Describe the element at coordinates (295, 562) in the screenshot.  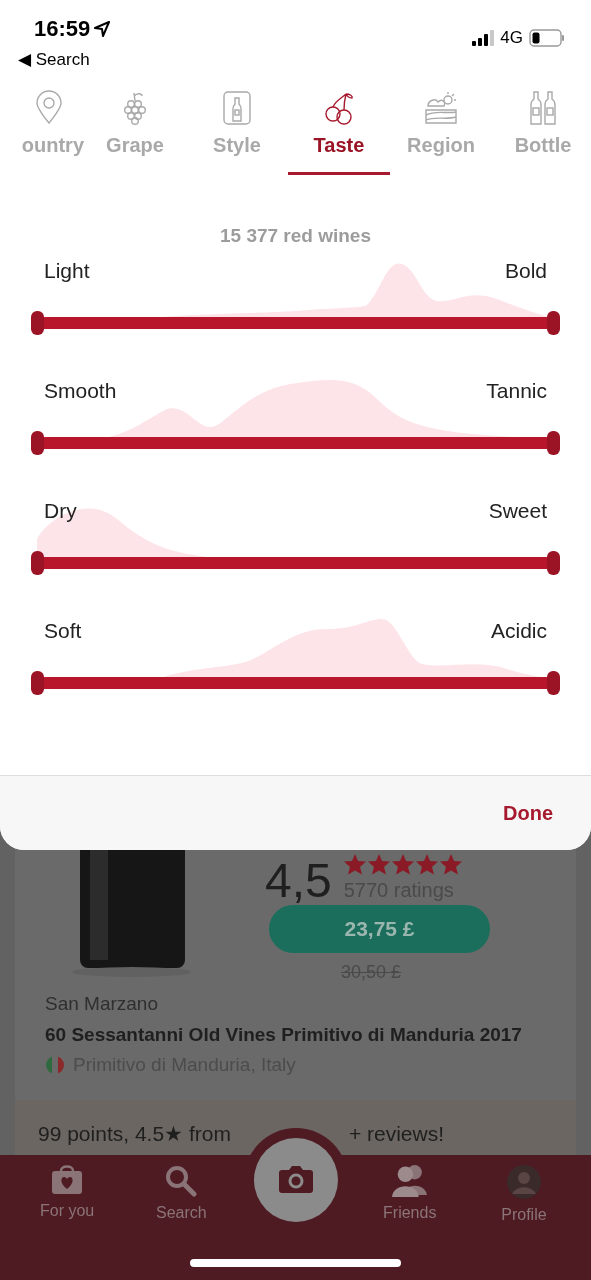
I see `slider-range` at that location.